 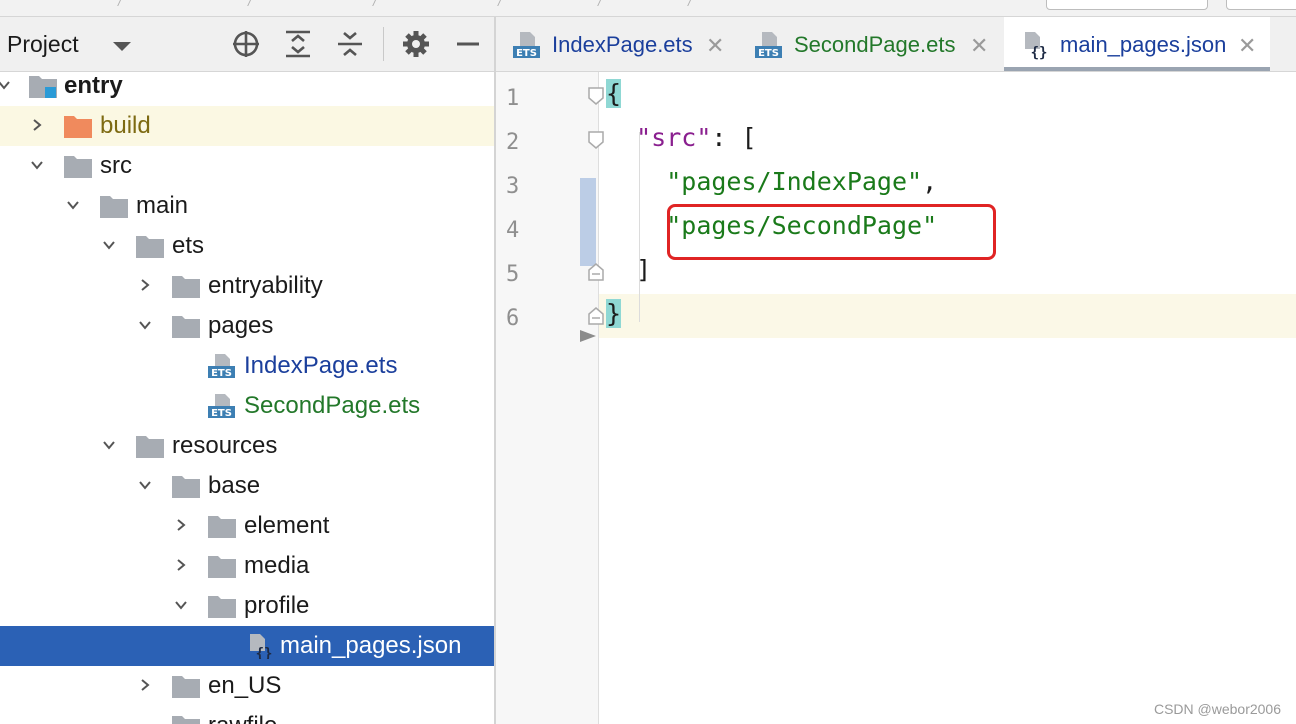 I want to click on tree-item-label: pages, so click(x=241, y=325).